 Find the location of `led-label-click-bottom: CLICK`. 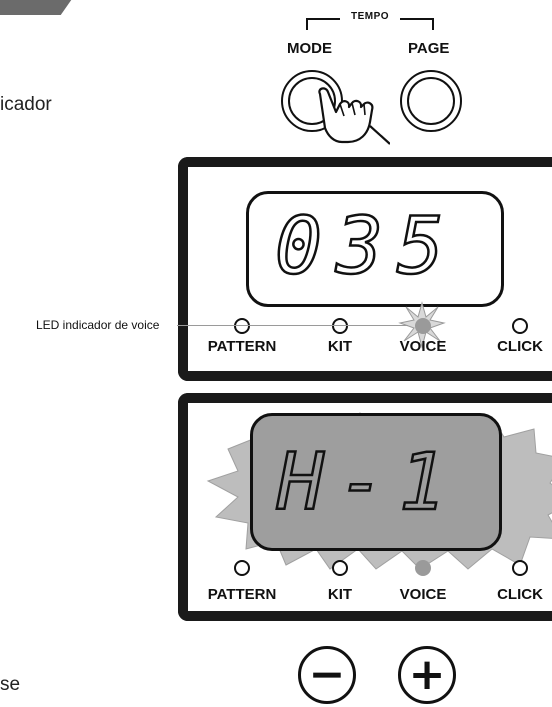

led-label-click-bottom: CLICK is located at coordinates (520, 594).